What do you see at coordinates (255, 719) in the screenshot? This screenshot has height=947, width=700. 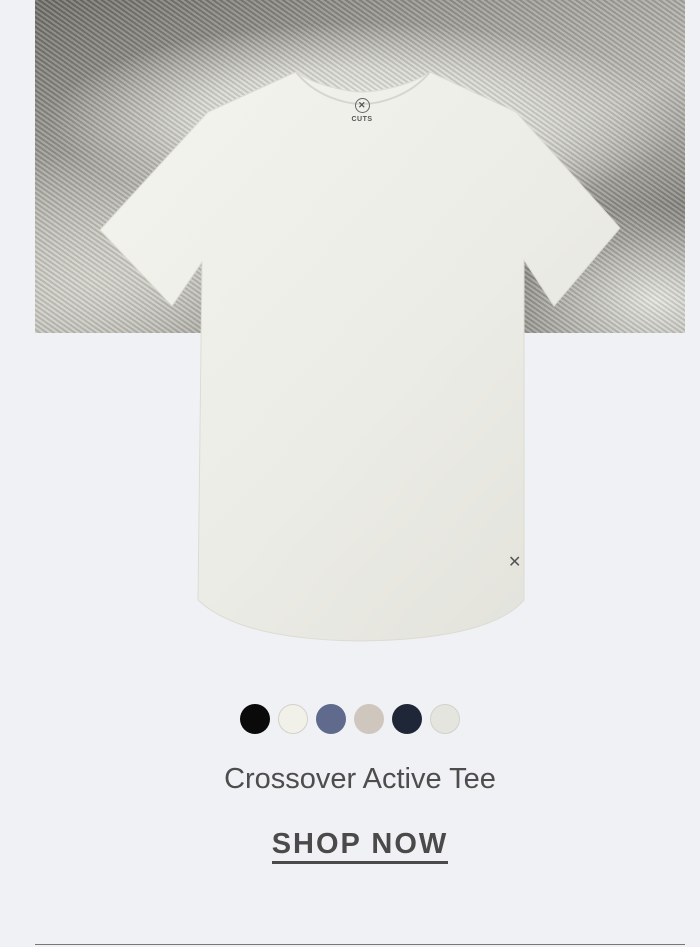 I see `swatch-black` at bounding box center [255, 719].